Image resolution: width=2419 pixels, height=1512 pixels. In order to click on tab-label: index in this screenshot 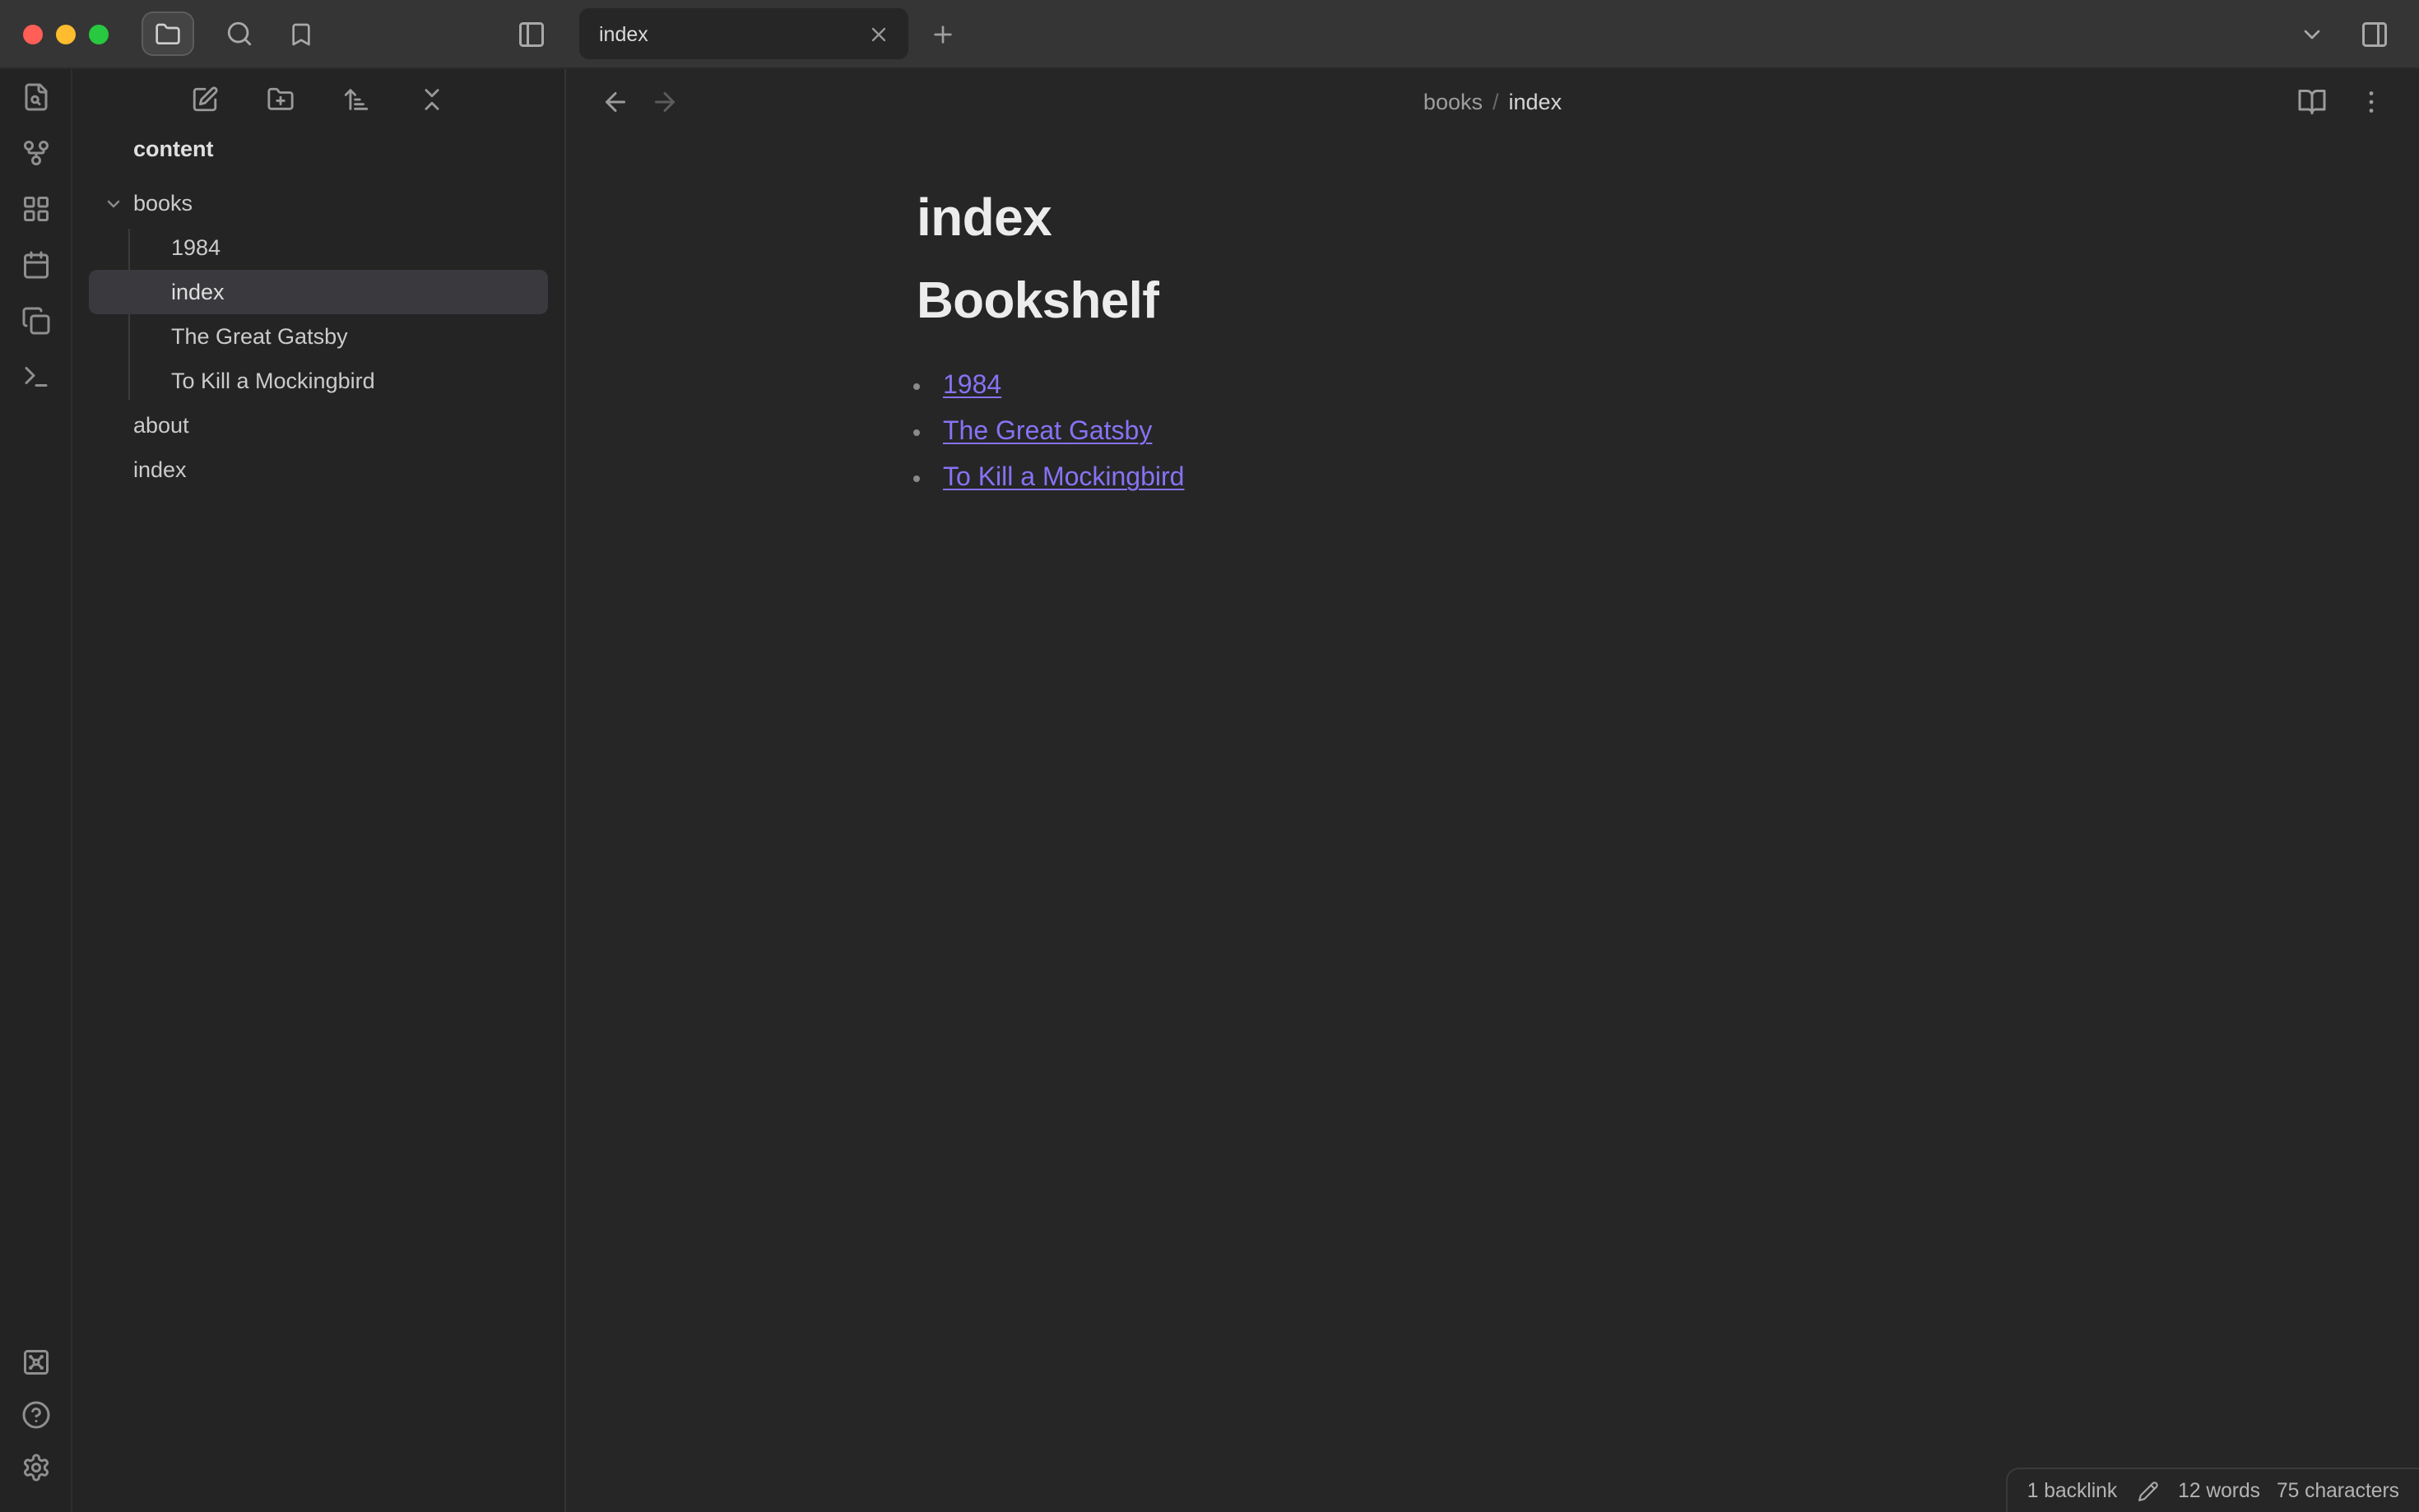, I will do `click(623, 33)`.